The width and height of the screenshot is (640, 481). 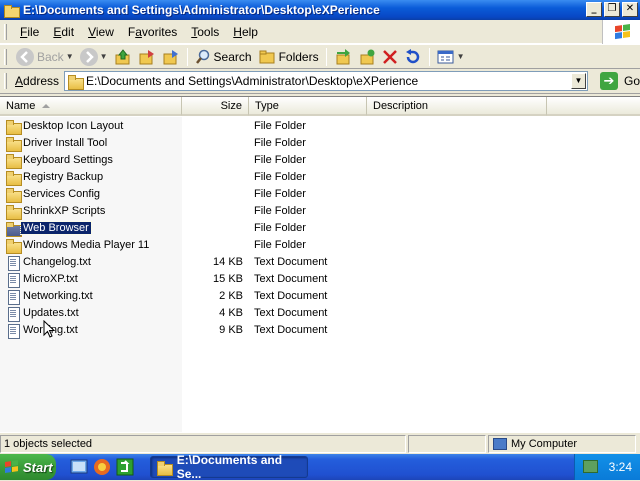 I want to click on column-header-type: Type, so click(x=308, y=106).